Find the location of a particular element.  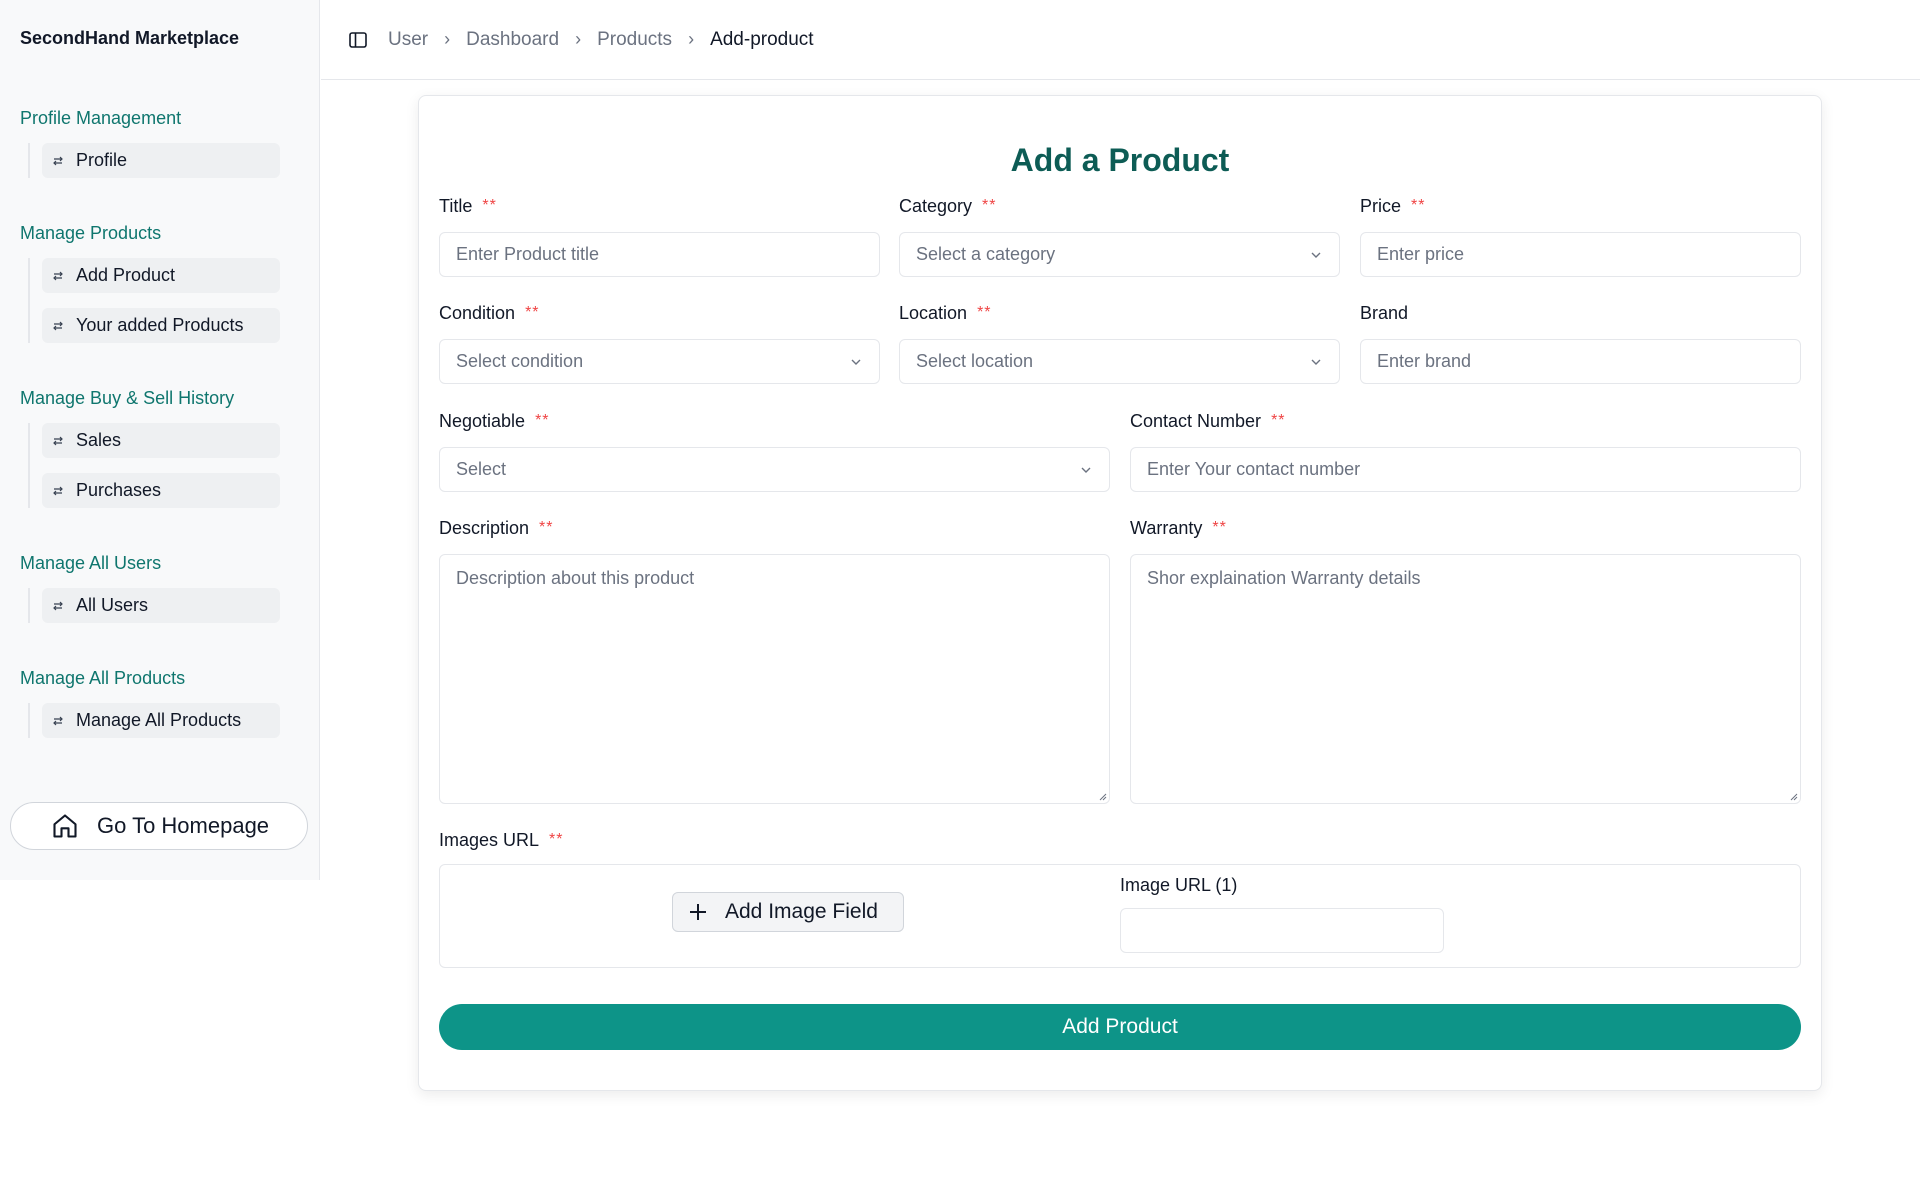

sidebar-item-label: Manage All Products is located at coordinates (159, 720).